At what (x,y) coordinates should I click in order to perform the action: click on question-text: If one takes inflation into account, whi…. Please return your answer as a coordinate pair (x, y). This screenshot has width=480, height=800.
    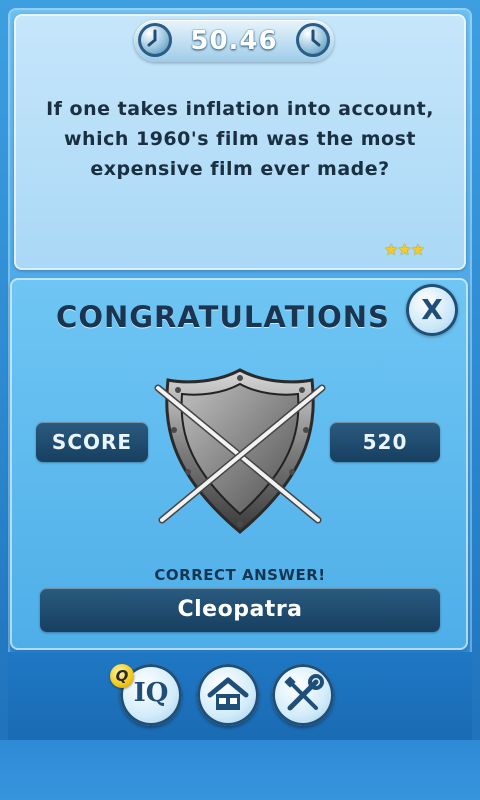
    Looking at the image, I should click on (240, 139).